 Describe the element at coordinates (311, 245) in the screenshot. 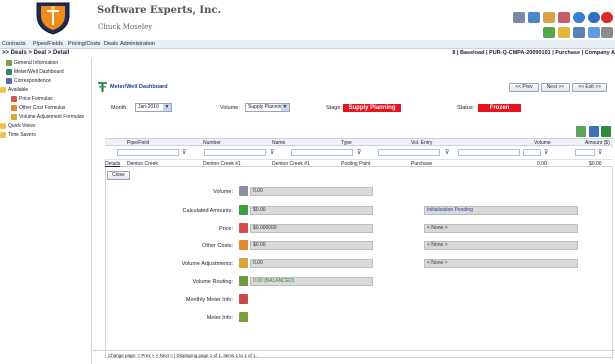

I see `other-costs-value: $0.00` at that location.